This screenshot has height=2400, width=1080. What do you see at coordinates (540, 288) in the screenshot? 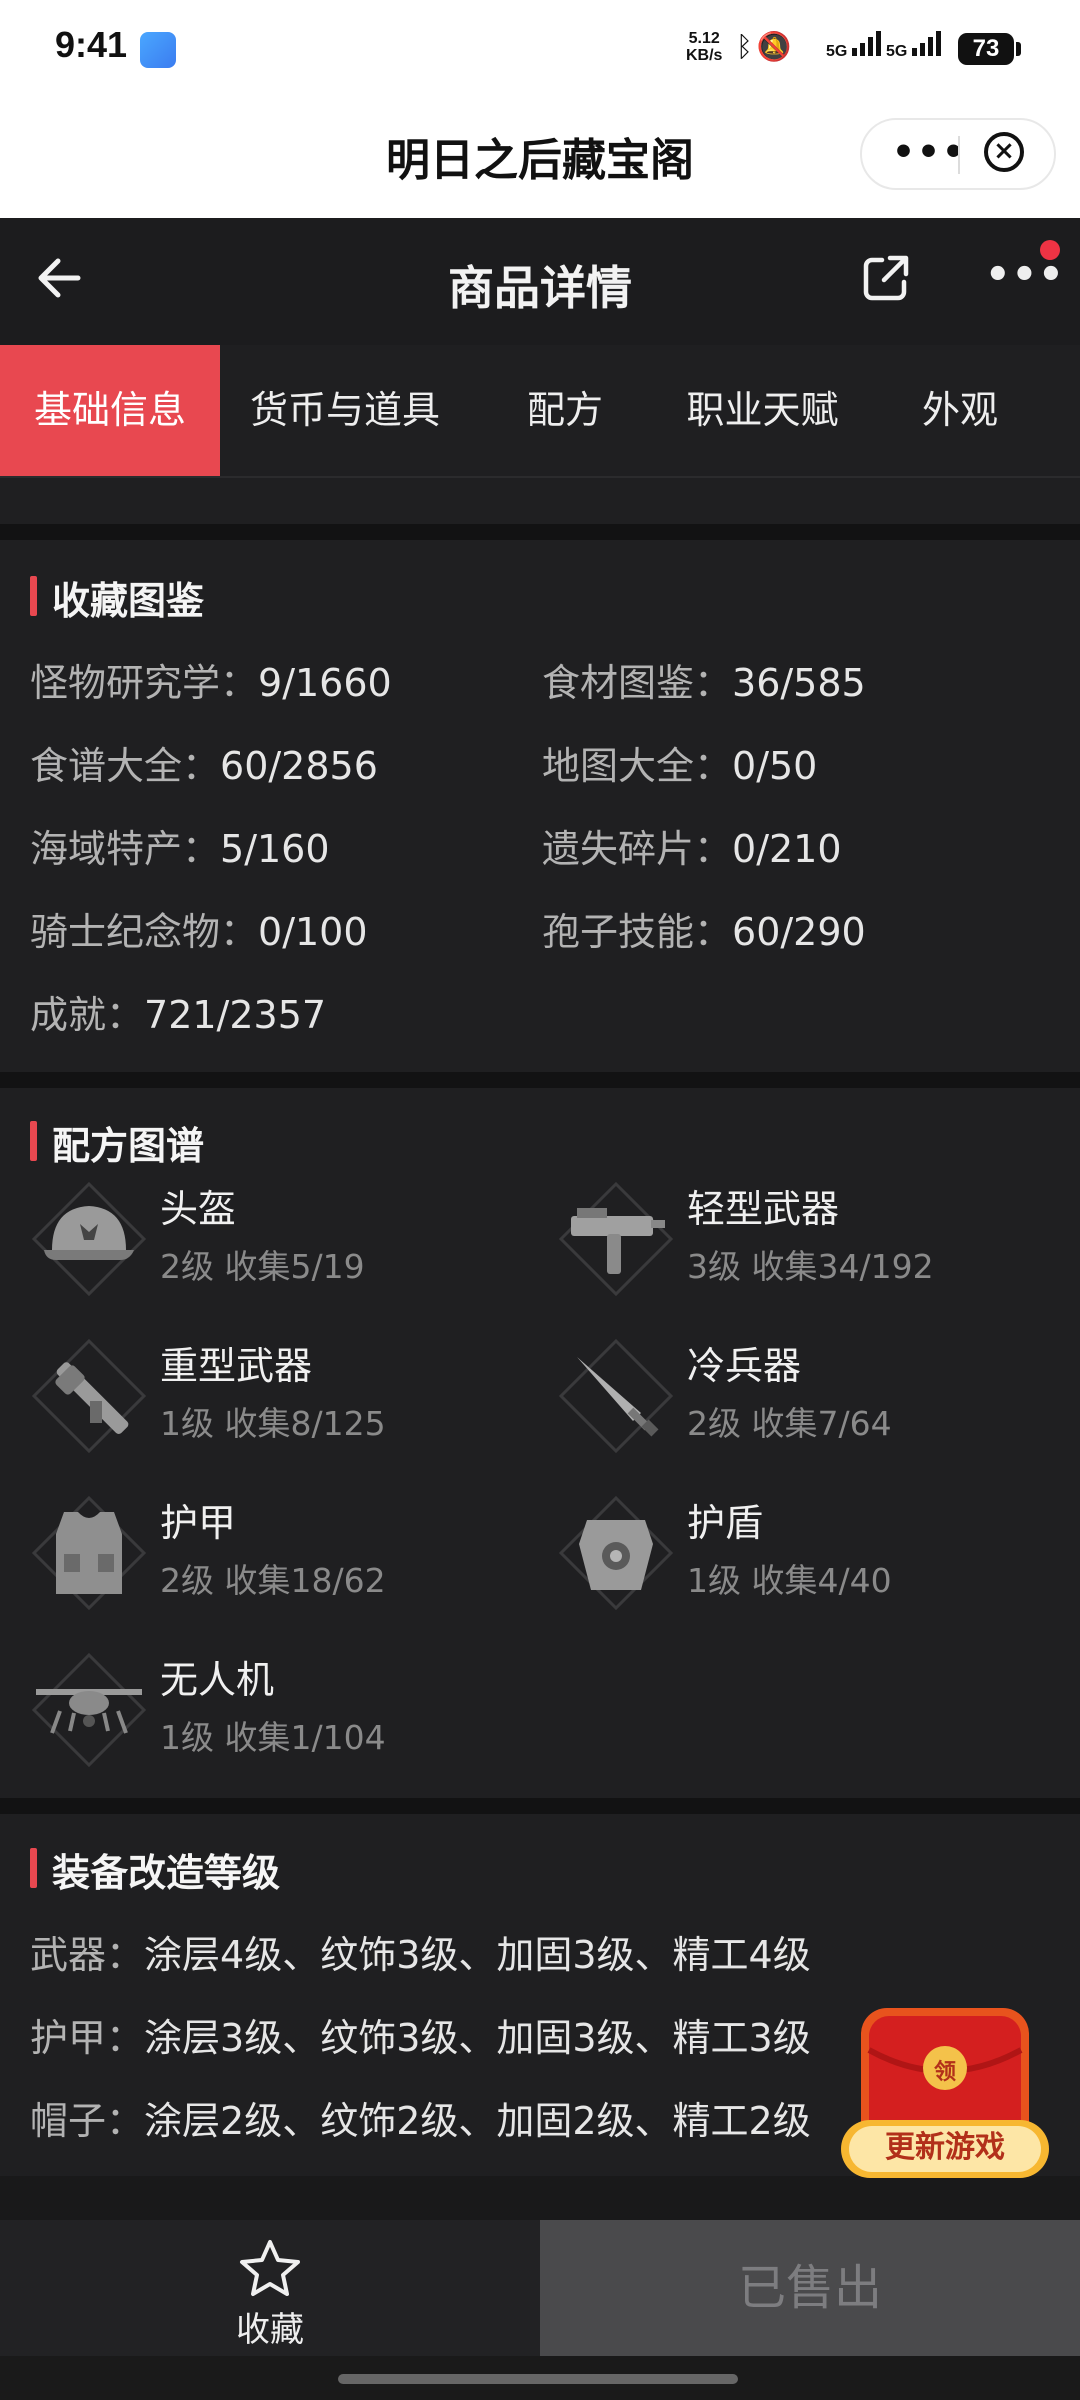
I see `page-title: 商品详情` at bounding box center [540, 288].